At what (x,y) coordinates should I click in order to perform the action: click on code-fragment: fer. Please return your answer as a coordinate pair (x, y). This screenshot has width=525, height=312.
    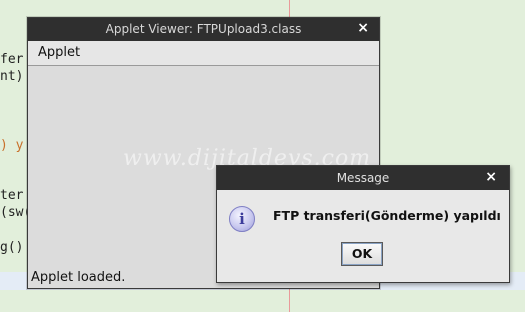
    Looking at the image, I should click on (12, 59).